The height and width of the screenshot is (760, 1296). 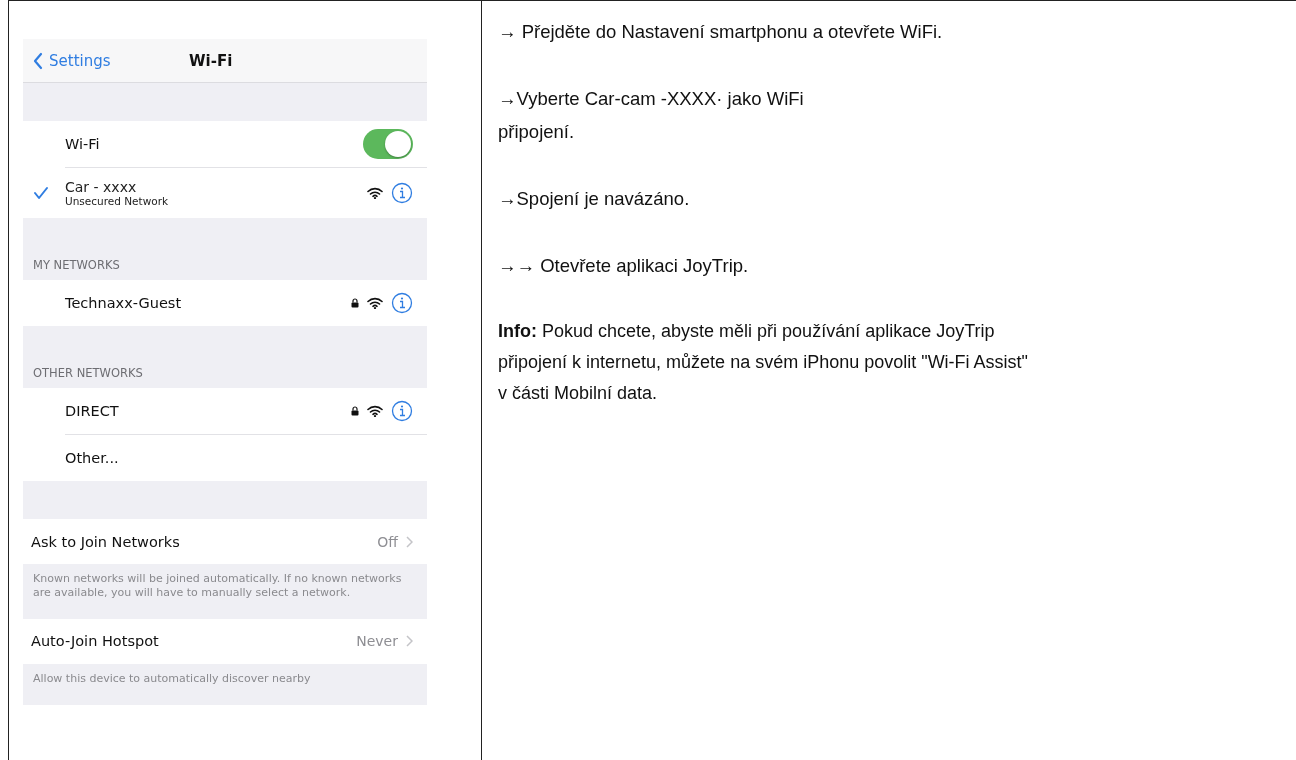 What do you see at coordinates (83, 144) in the screenshot?
I see `wifi-label: Wi-Fi` at bounding box center [83, 144].